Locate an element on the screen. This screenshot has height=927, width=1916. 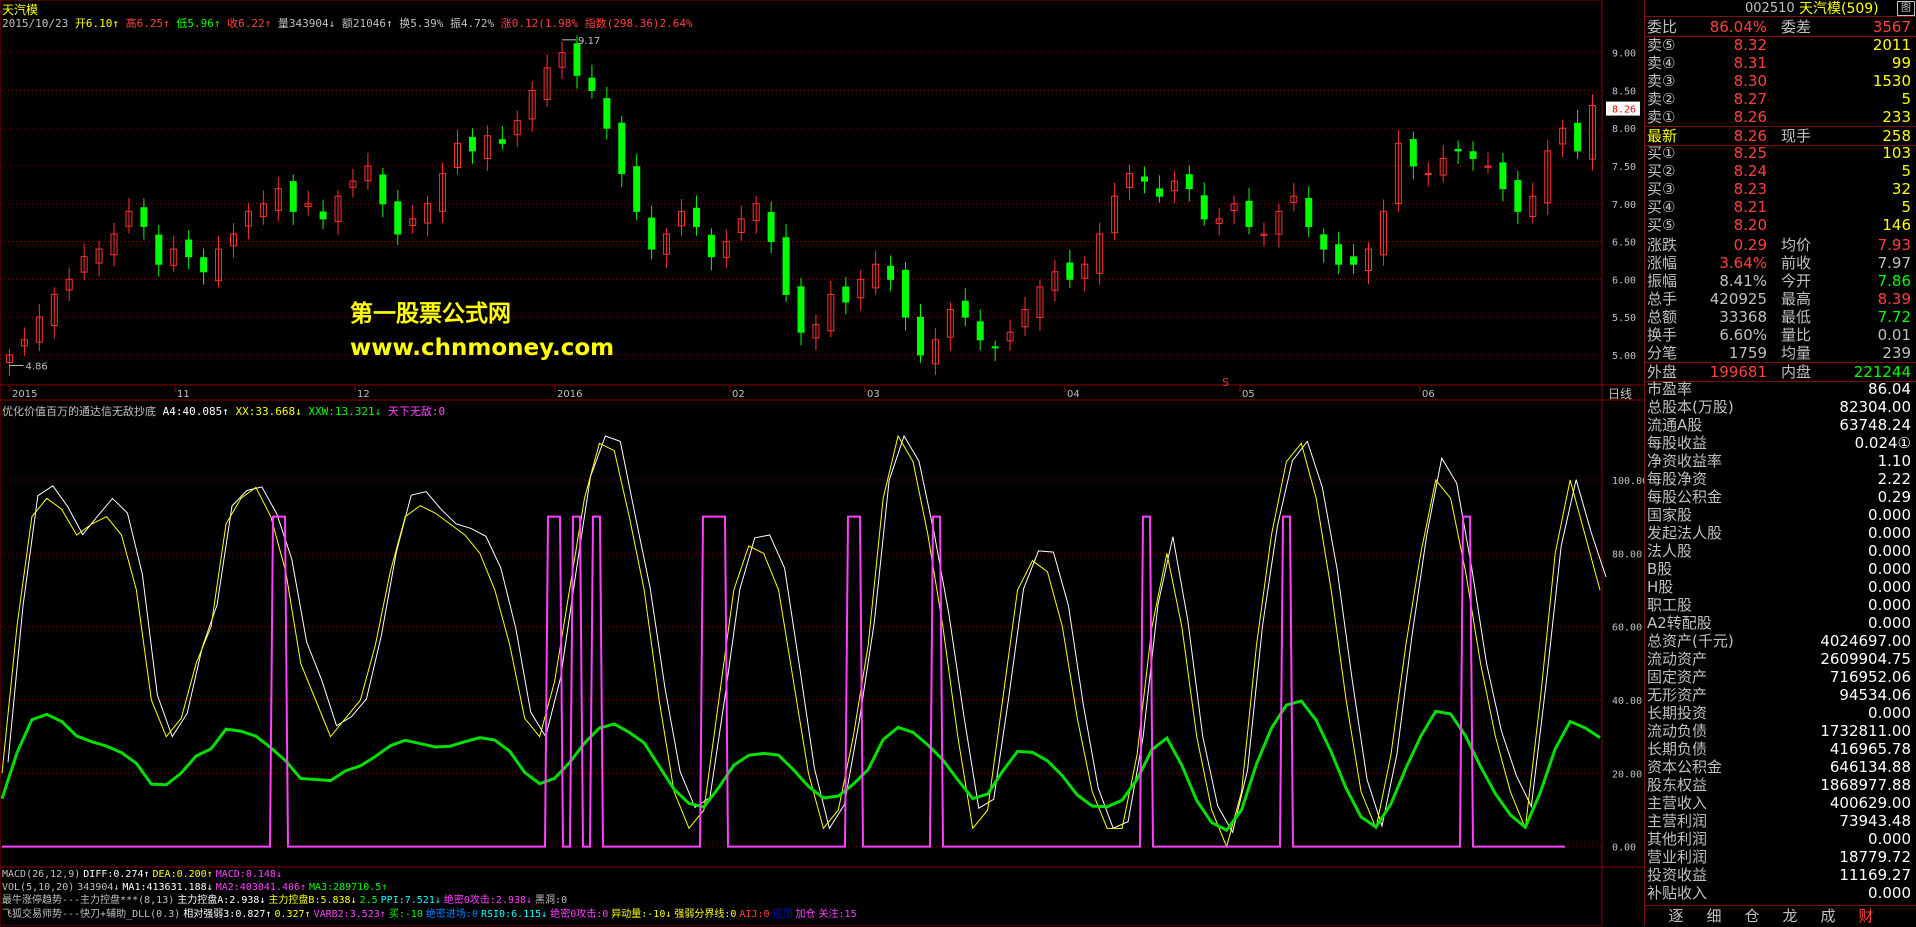
footer-indicator-item: 绝密0攻击:0 is located at coordinates (579, 914).